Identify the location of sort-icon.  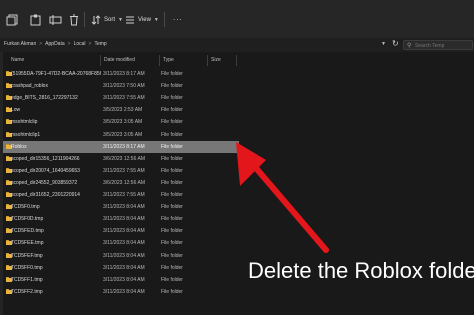
(96, 20).